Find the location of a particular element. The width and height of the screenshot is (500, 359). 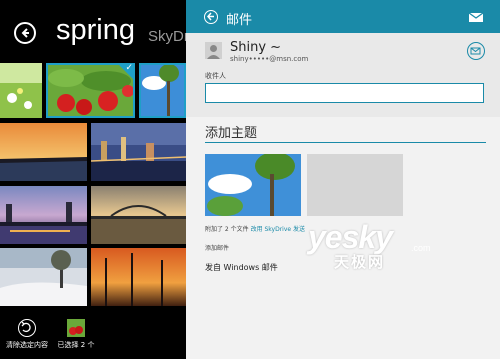

photo-tile-night-city is located at coordinates (138, 152).